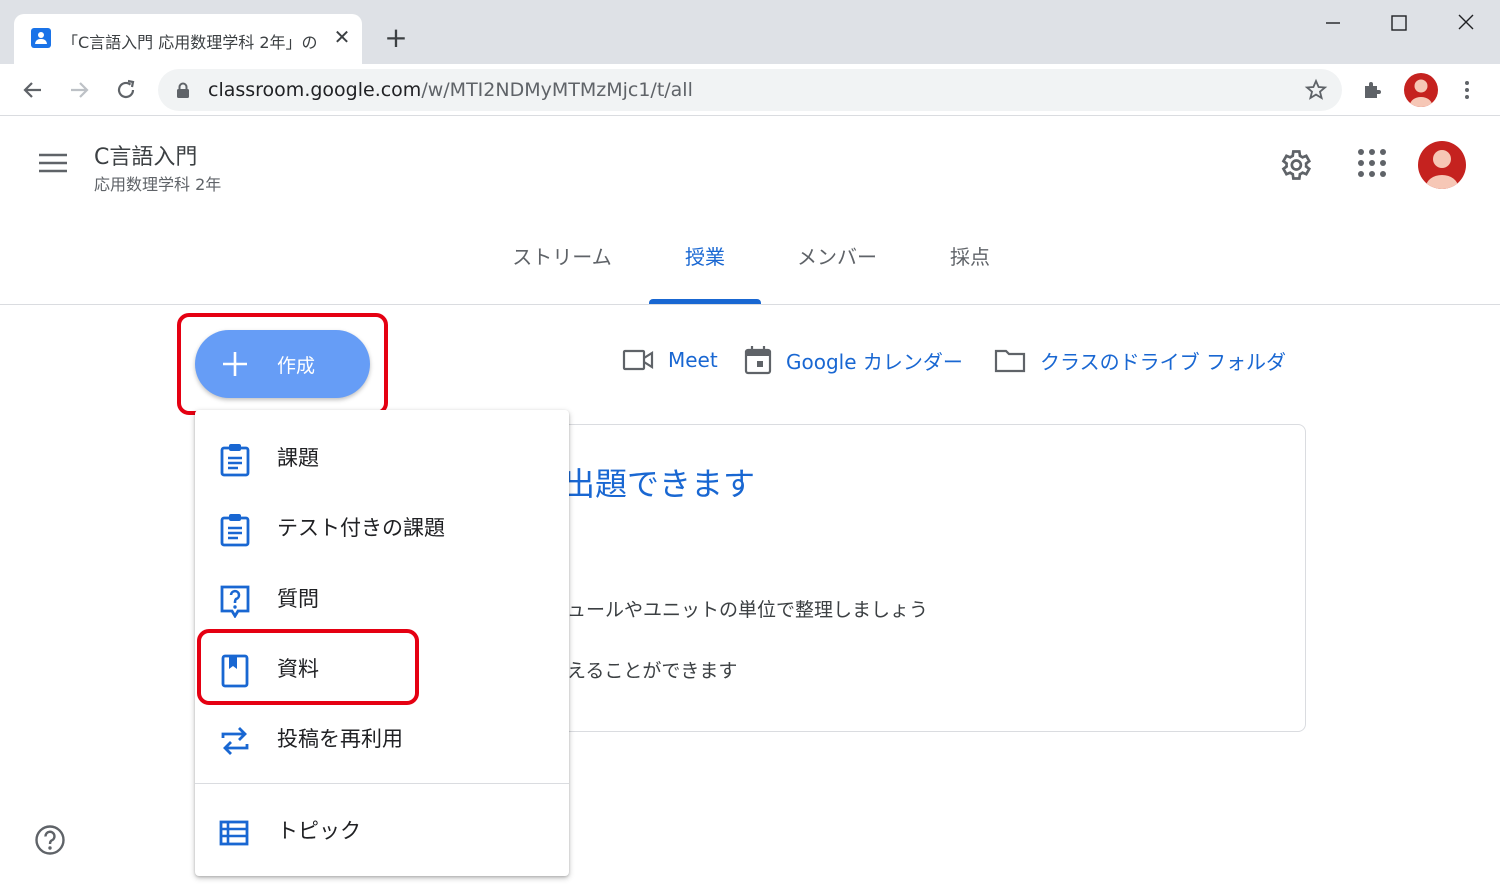 This screenshot has height=889, width=1500. Describe the element at coordinates (382, 455) in the screenshot. I see `menu-item-assignment: 課題` at that location.